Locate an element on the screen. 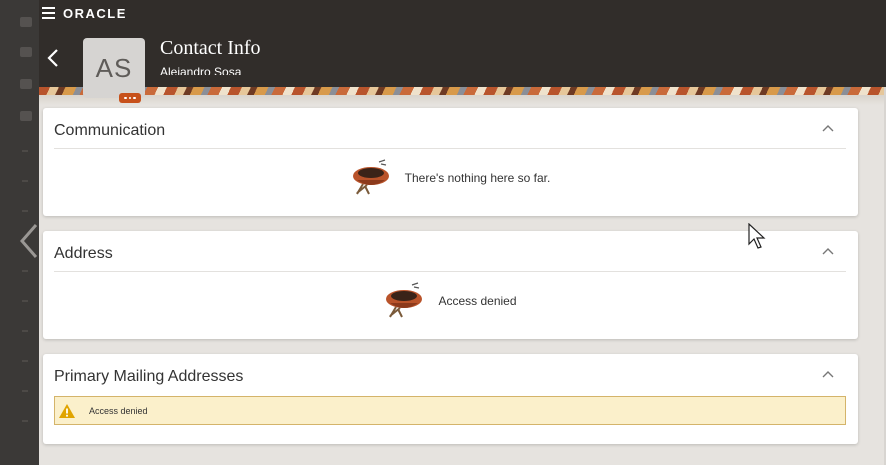  mouse-cursor-icon is located at coordinates (757, 236).